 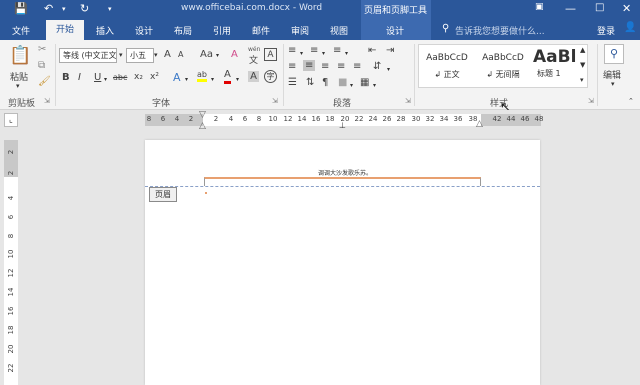 I want to click on text-effects-icon: A, so click(x=177, y=77).